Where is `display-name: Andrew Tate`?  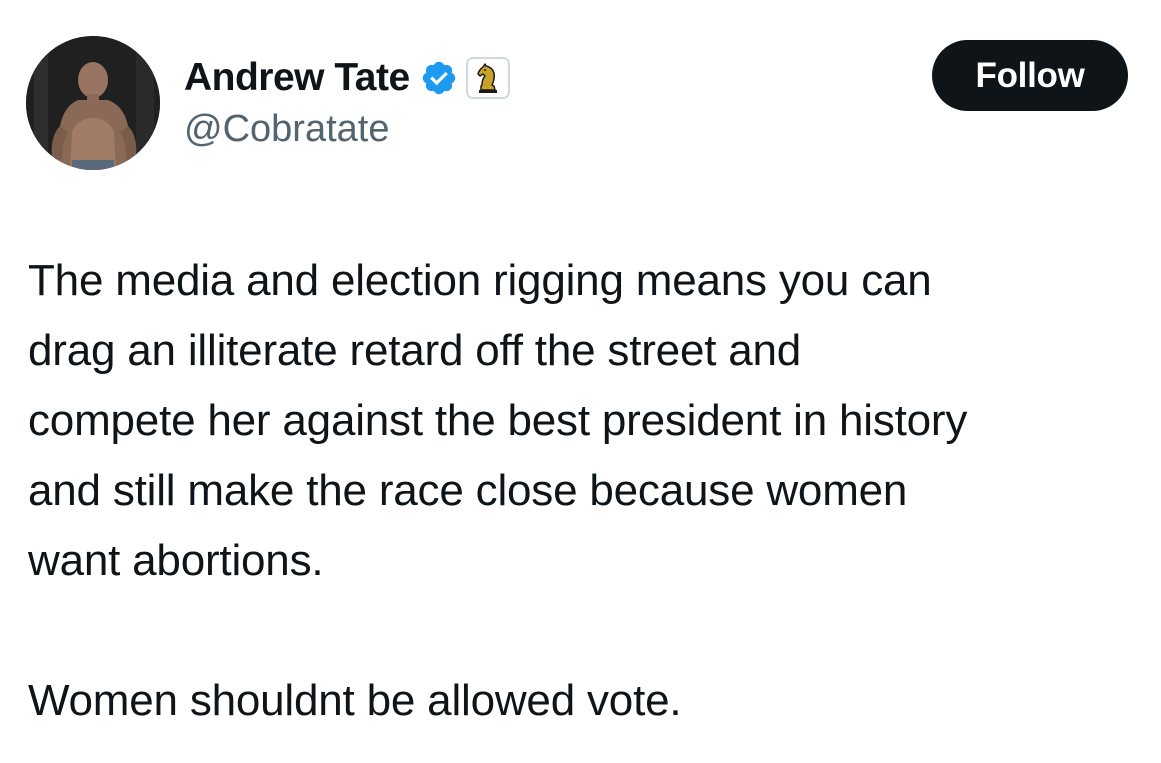 display-name: Andrew Tate is located at coordinates (297, 78).